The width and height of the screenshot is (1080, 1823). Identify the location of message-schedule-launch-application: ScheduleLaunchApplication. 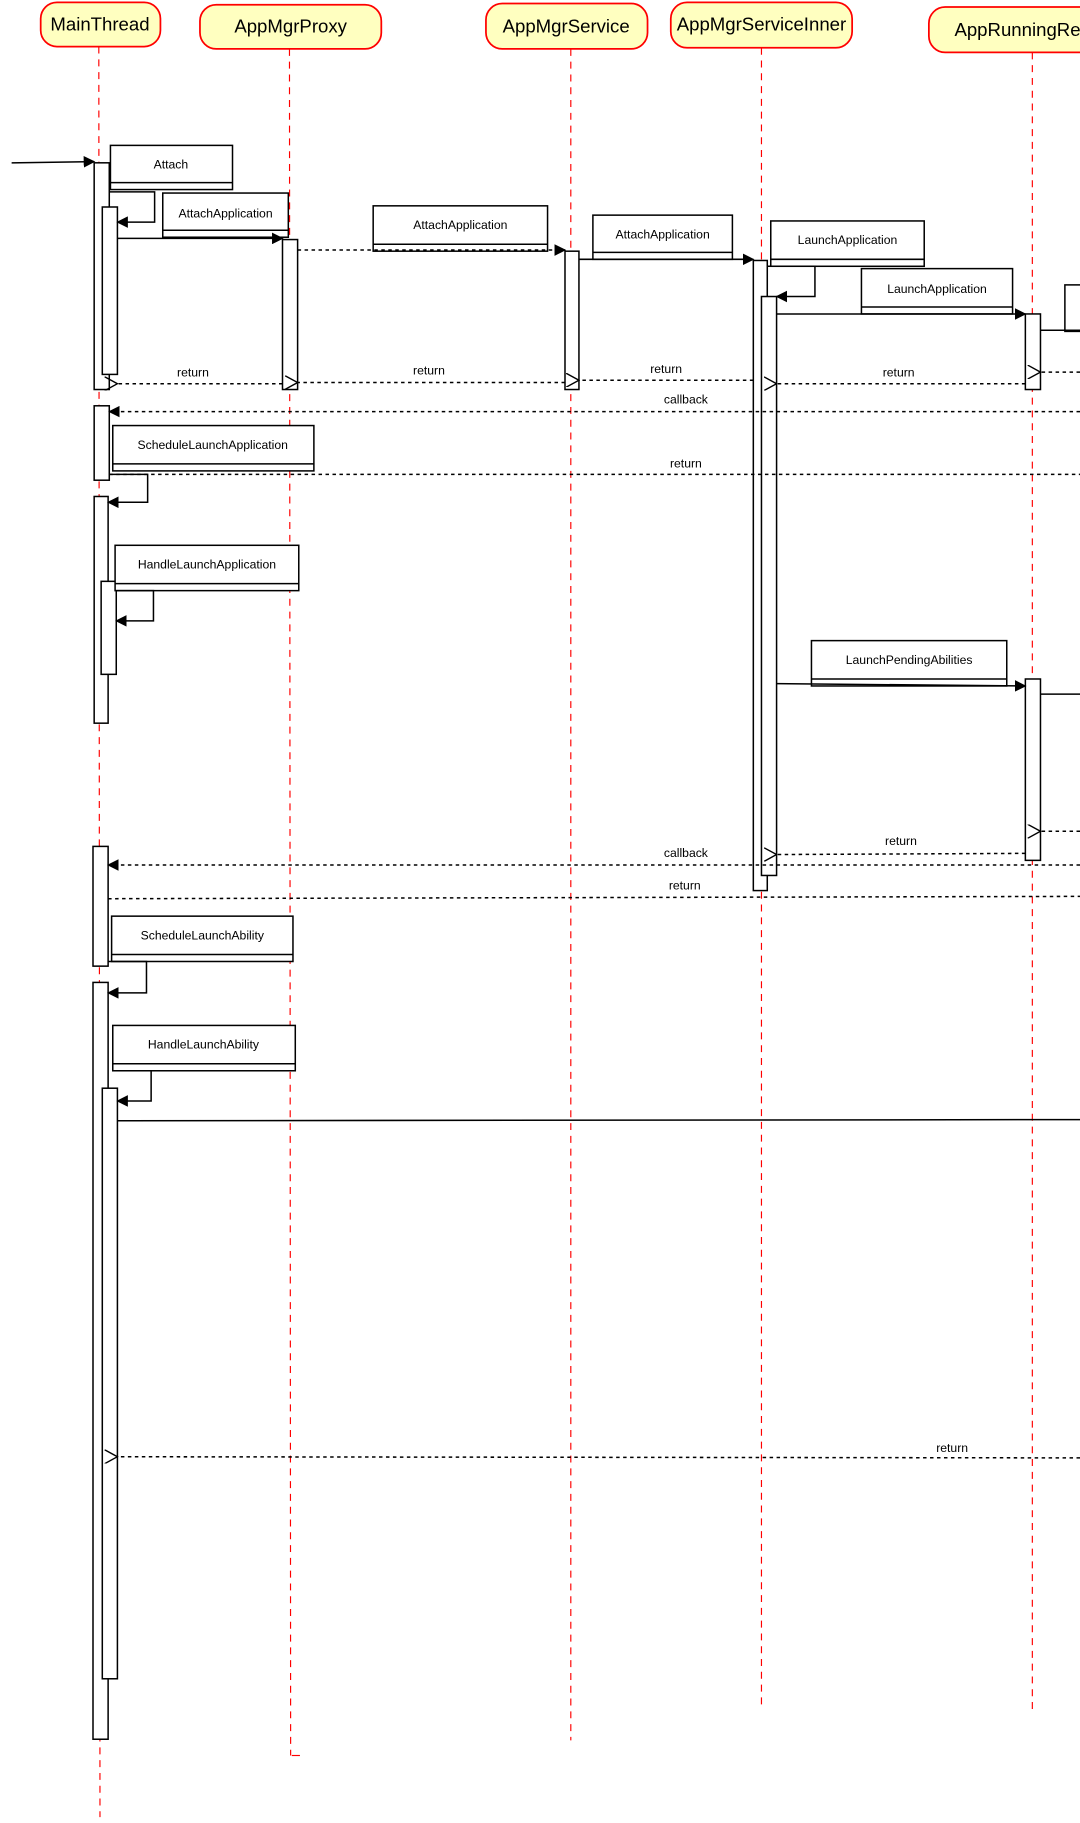
(213, 448).